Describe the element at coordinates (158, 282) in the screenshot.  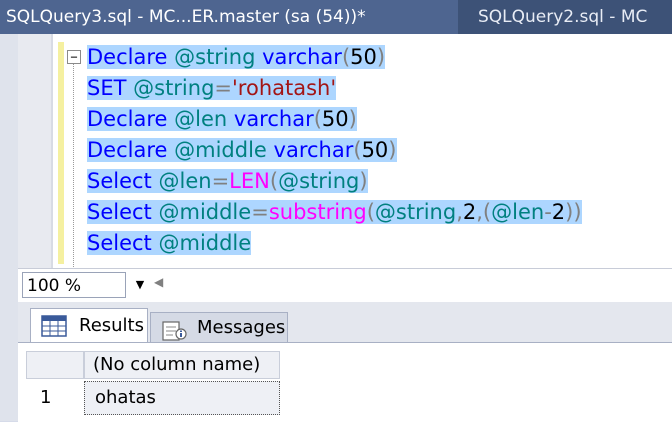
I see `scroll-left-icon: ◀` at that location.